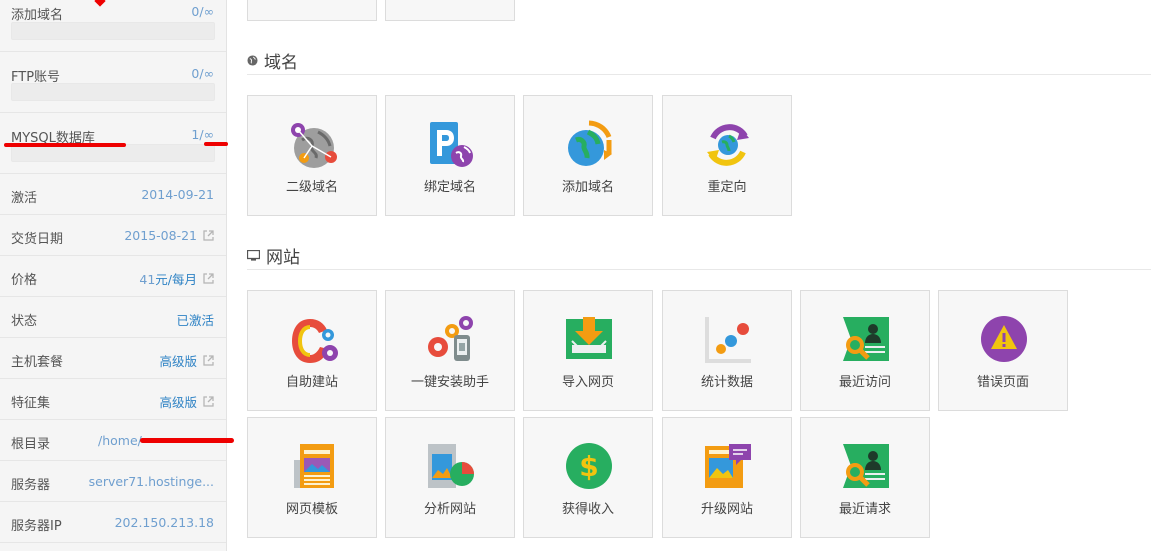 The width and height of the screenshot is (1169, 551). What do you see at coordinates (113, 399) in the screenshot?
I see `info-row-feature-set: 特征集 高级版` at bounding box center [113, 399].